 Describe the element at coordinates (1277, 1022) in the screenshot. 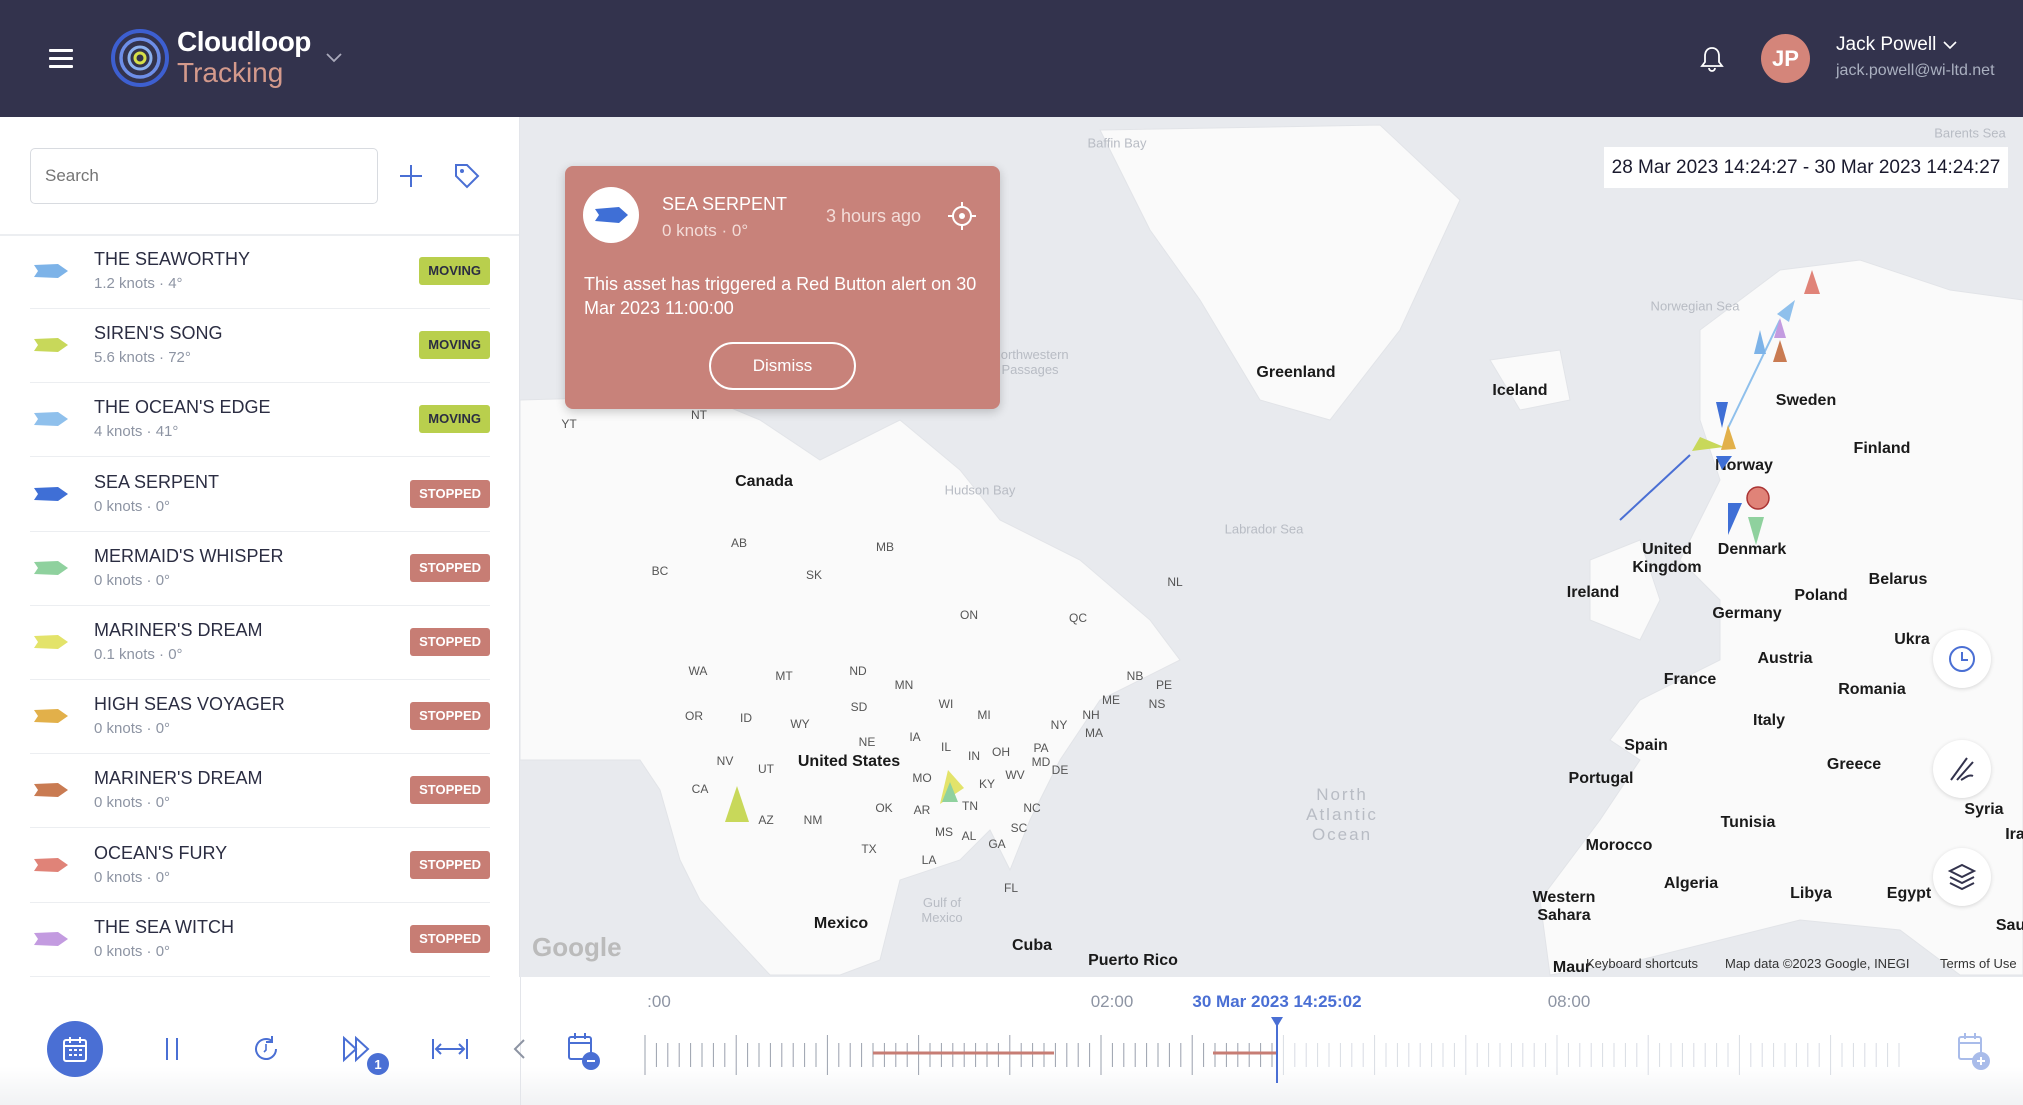

I see `timeline-cursor-handle` at that location.